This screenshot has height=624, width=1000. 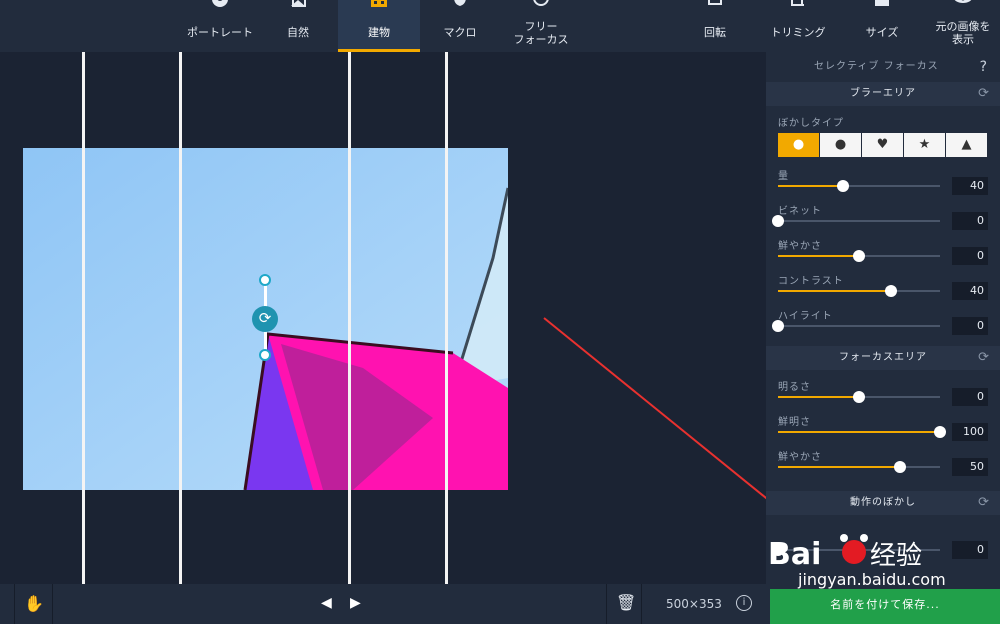 What do you see at coordinates (798, 26) in the screenshot?
I see `tool-crop: トリミング` at bounding box center [798, 26].